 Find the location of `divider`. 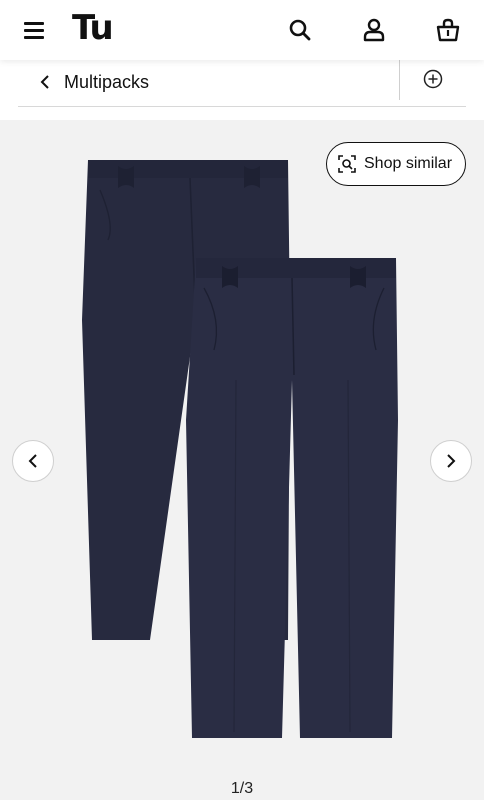

divider is located at coordinates (399, 80).